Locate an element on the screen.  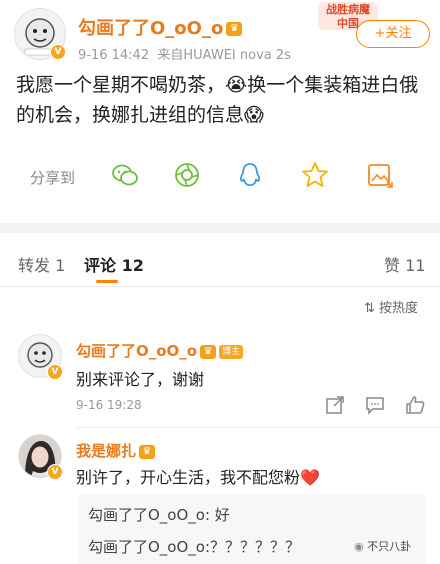
share-label: 分享到 is located at coordinates (53, 178).